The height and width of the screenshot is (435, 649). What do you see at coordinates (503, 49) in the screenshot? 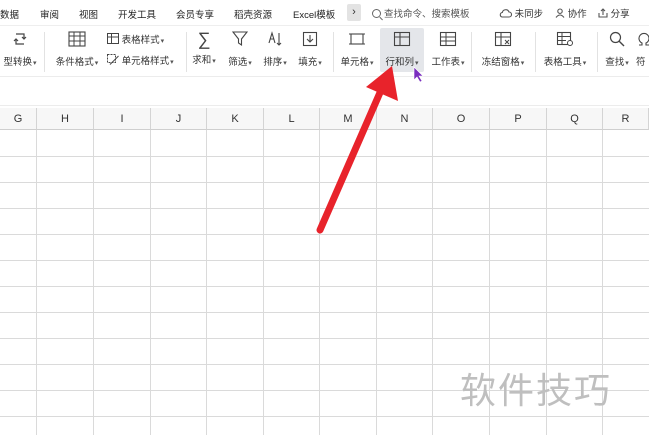
I see `freeze-panes-button: 冻结窗格▾` at bounding box center [503, 49].